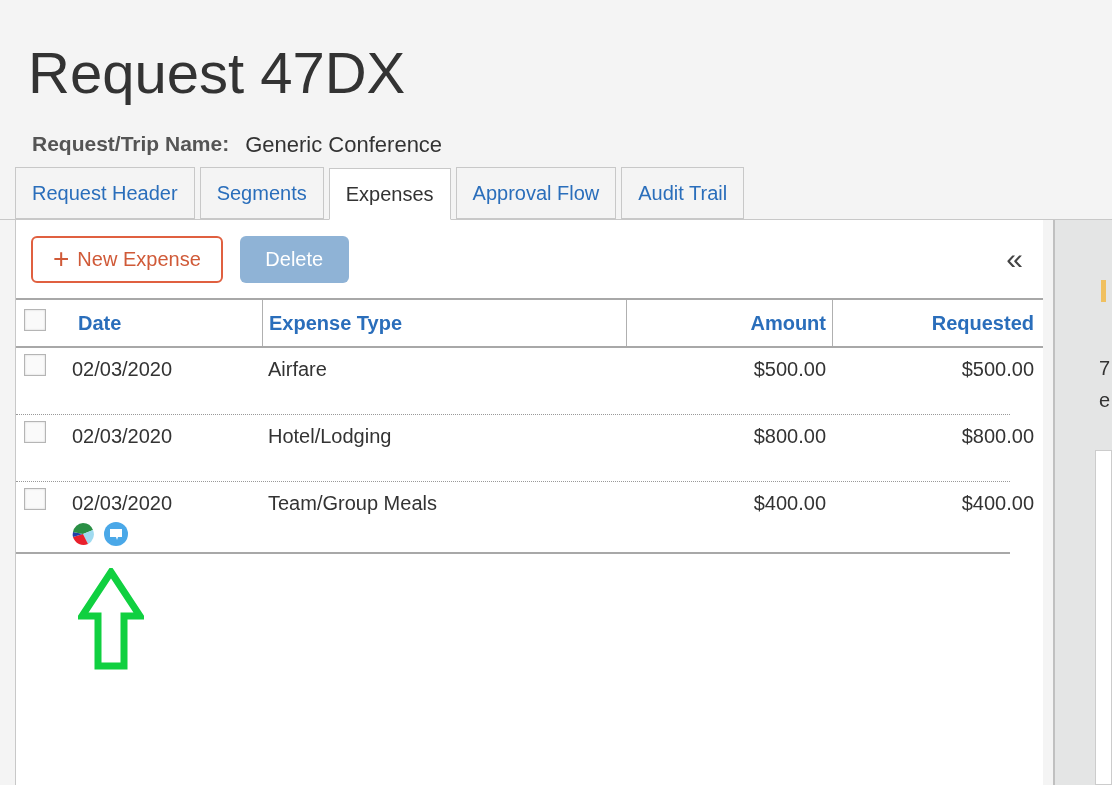 The image size is (1112, 785). Describe the element at coordinates (105, 193) in the screenshot. I see `tab: Request Header` at that location.